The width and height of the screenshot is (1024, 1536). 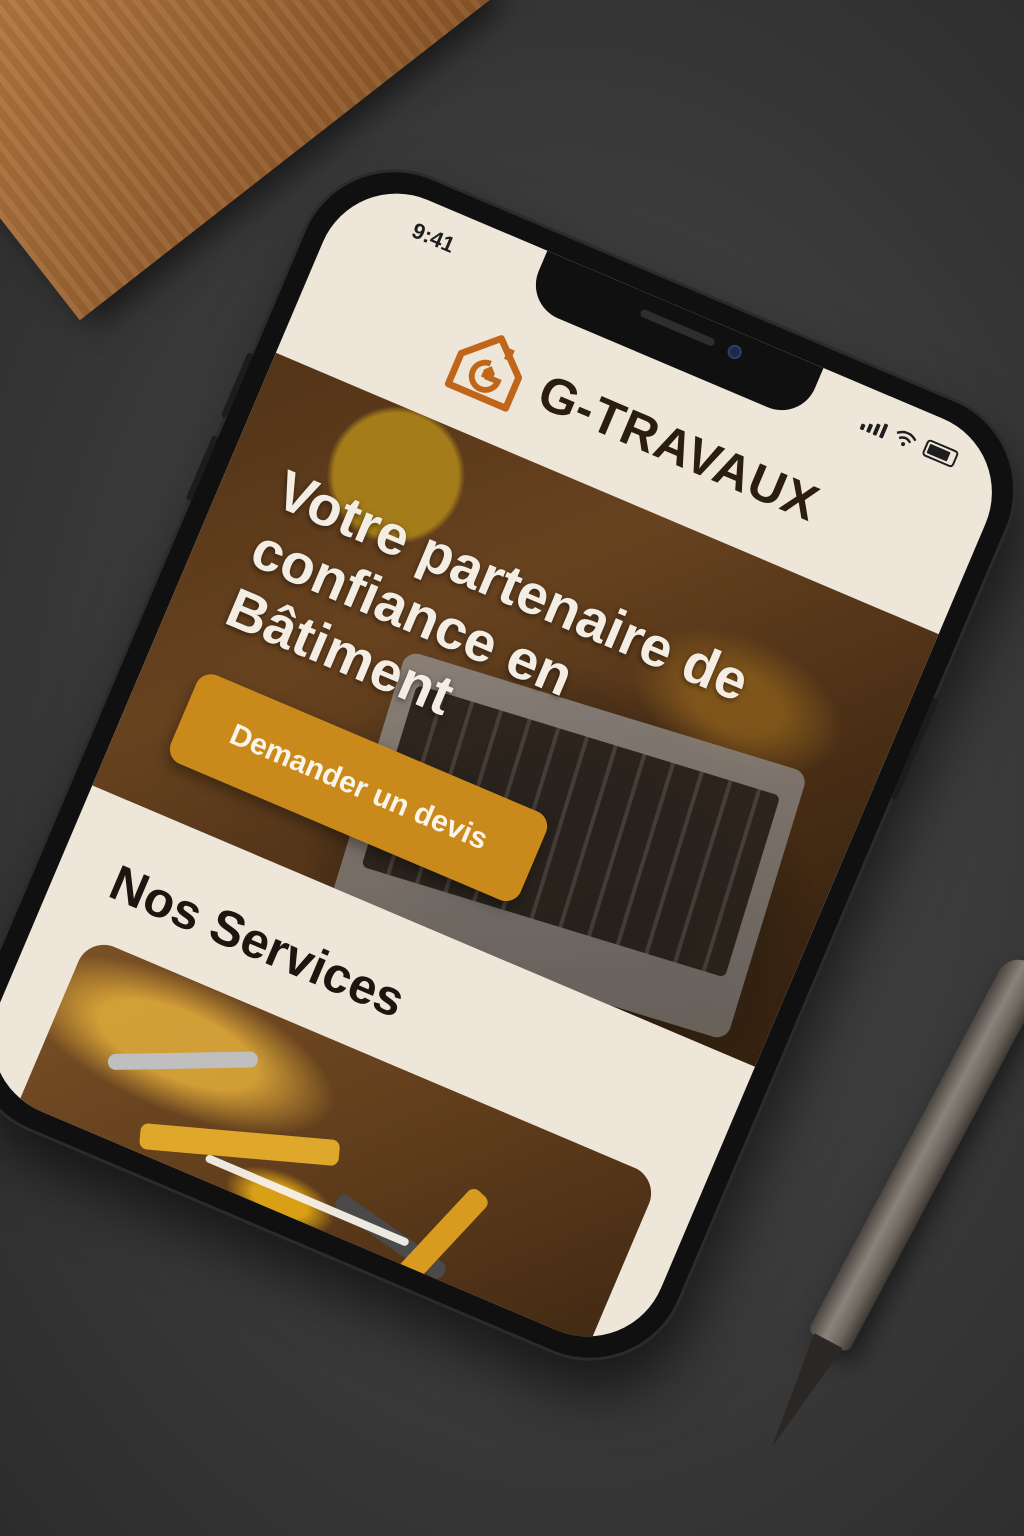 I want to click on hammer-image, so click(x=239, y=1144).